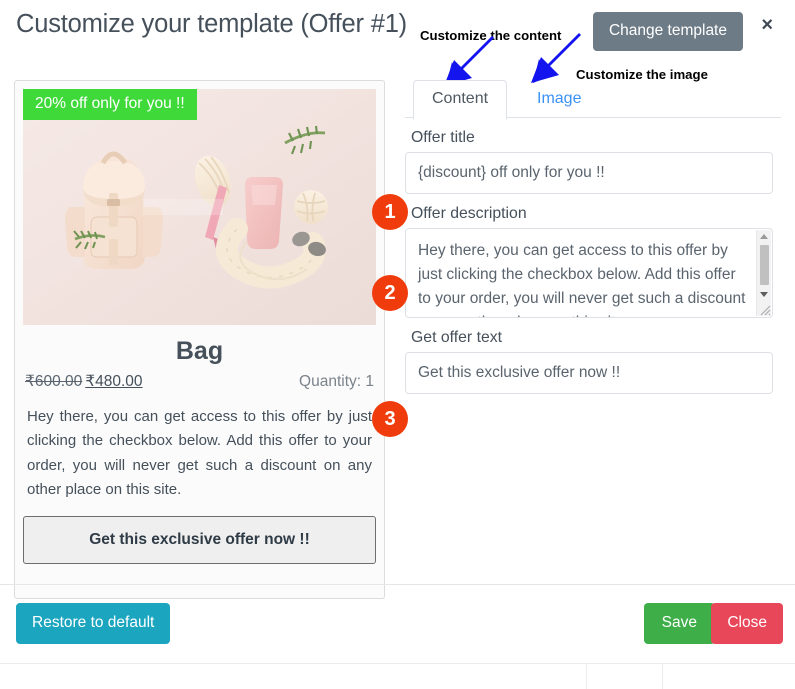 The width and height of the screenshot is (795, 689). I want to click on get-offer-text-label: Get offer text, so click(457, 337).